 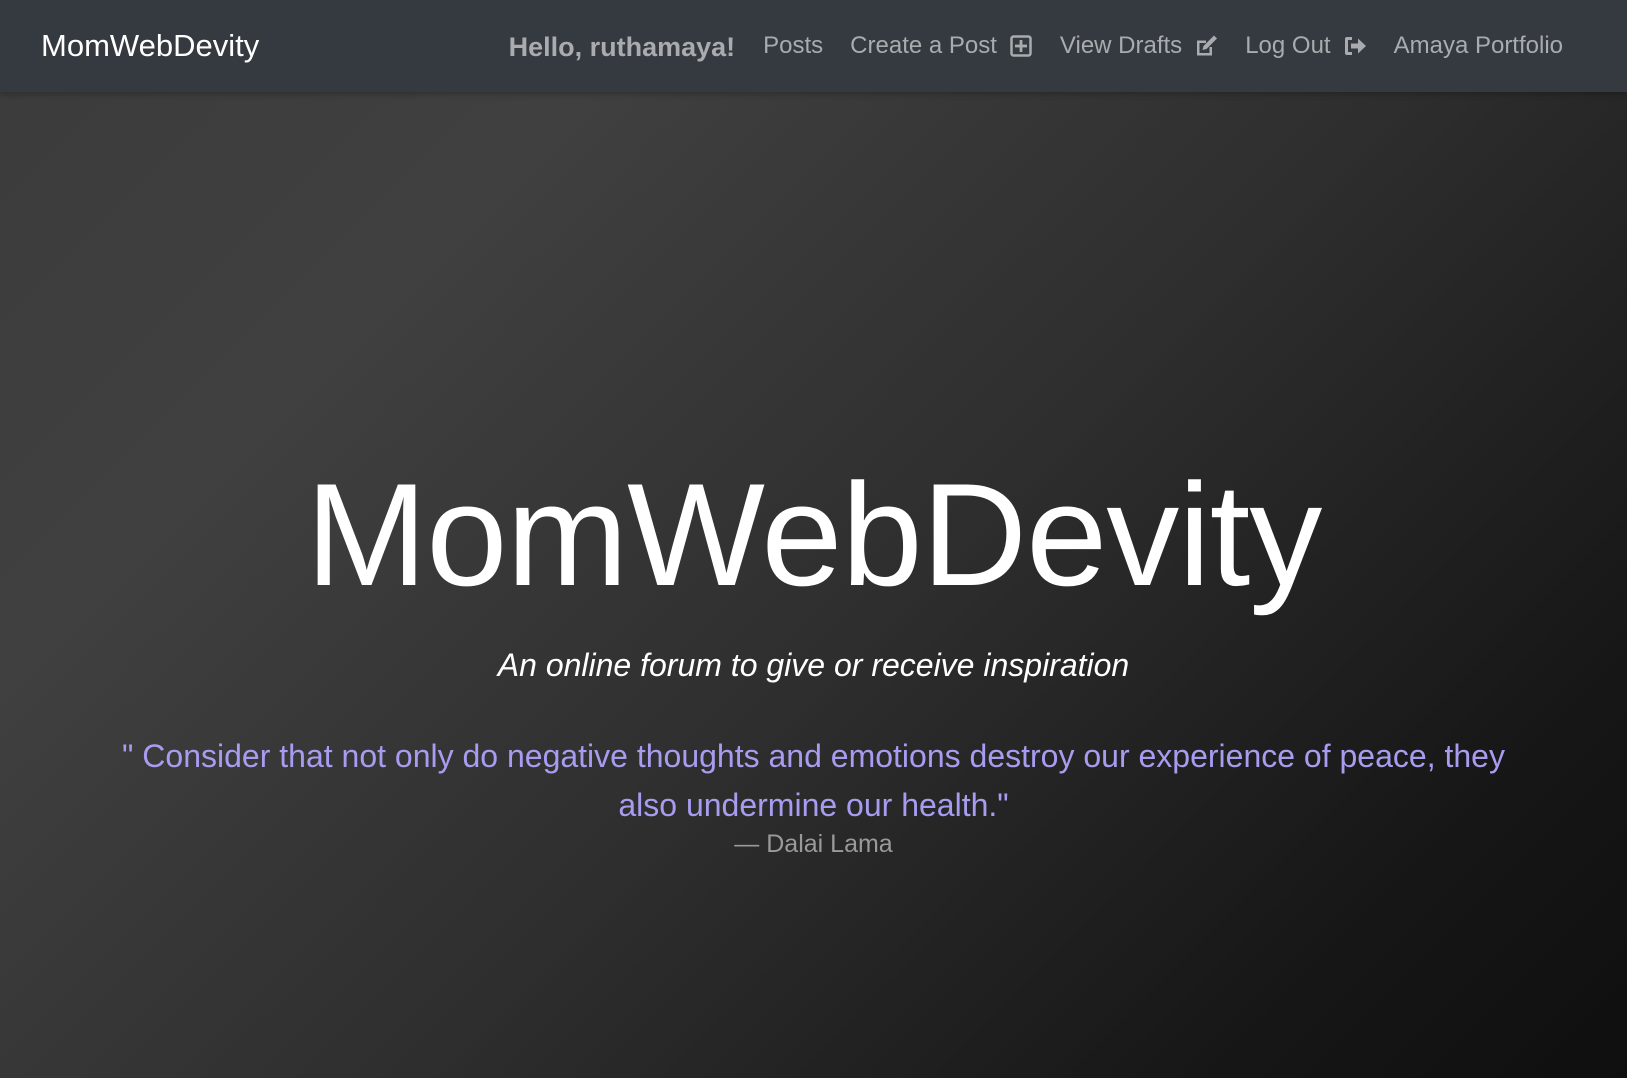 What do you see at coordinates (622, 46) in the screenshot?
I see `user-greeting: Hello, ruthamaya!` at bounding box center [622, 46].